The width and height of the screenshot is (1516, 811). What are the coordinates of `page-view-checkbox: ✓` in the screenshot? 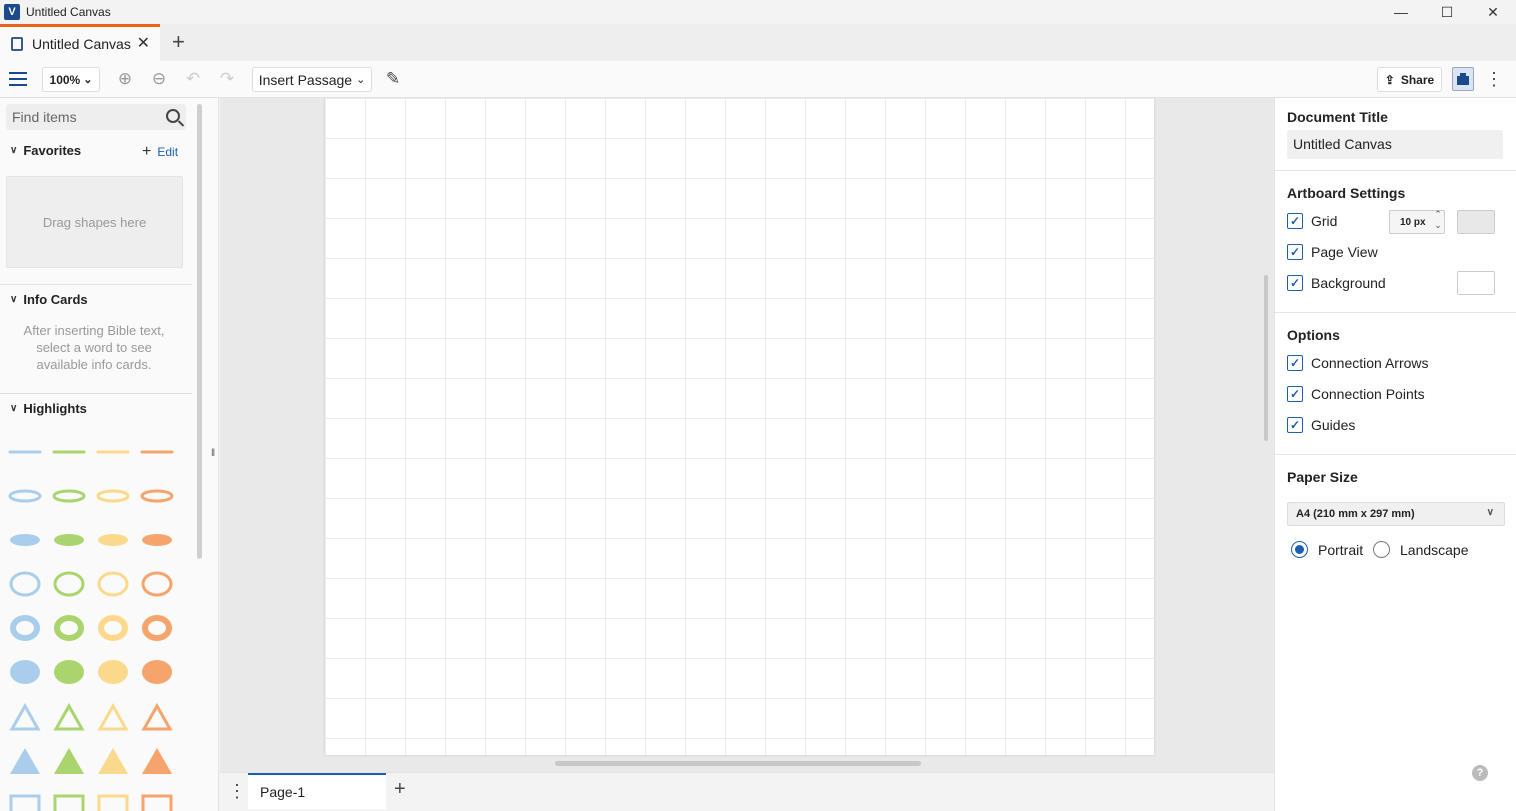 It's located at (1295, 252).